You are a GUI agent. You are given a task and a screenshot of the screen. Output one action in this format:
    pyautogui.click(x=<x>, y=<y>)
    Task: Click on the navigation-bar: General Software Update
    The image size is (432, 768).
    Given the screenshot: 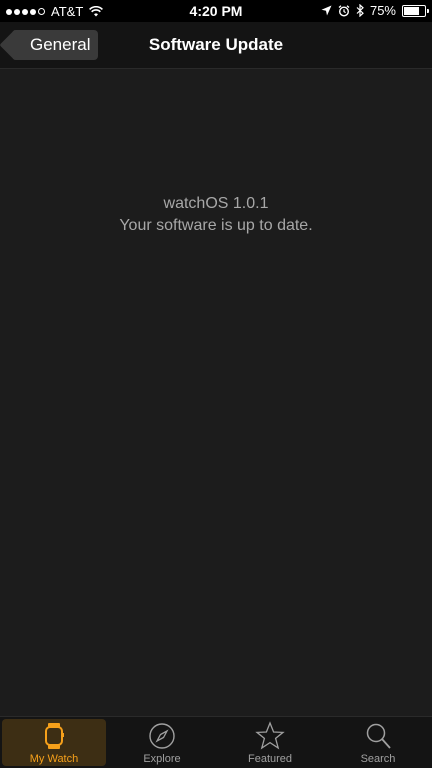 What is the action you would take?
    pyautogui.click(x=216, y=45)
    